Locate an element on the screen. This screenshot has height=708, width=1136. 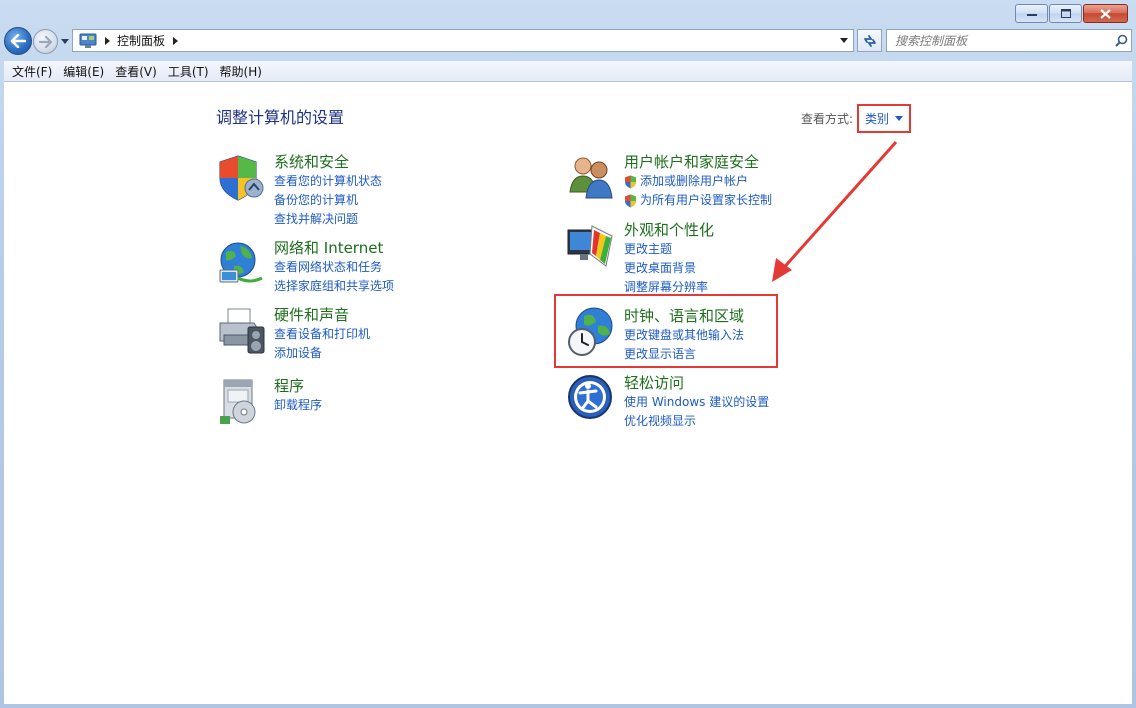
control-panel-icon is located at coordinates (88, 40).